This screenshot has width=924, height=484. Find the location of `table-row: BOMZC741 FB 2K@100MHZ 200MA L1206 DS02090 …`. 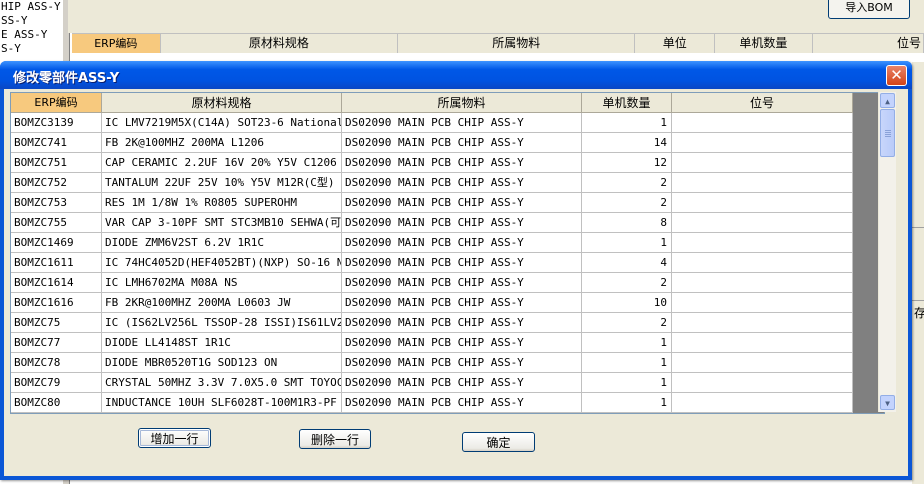

table-row: BOMZC741 FB 2K@100MHZ 200MA L1206 DS02090 … is located at coordinates (432, 143).